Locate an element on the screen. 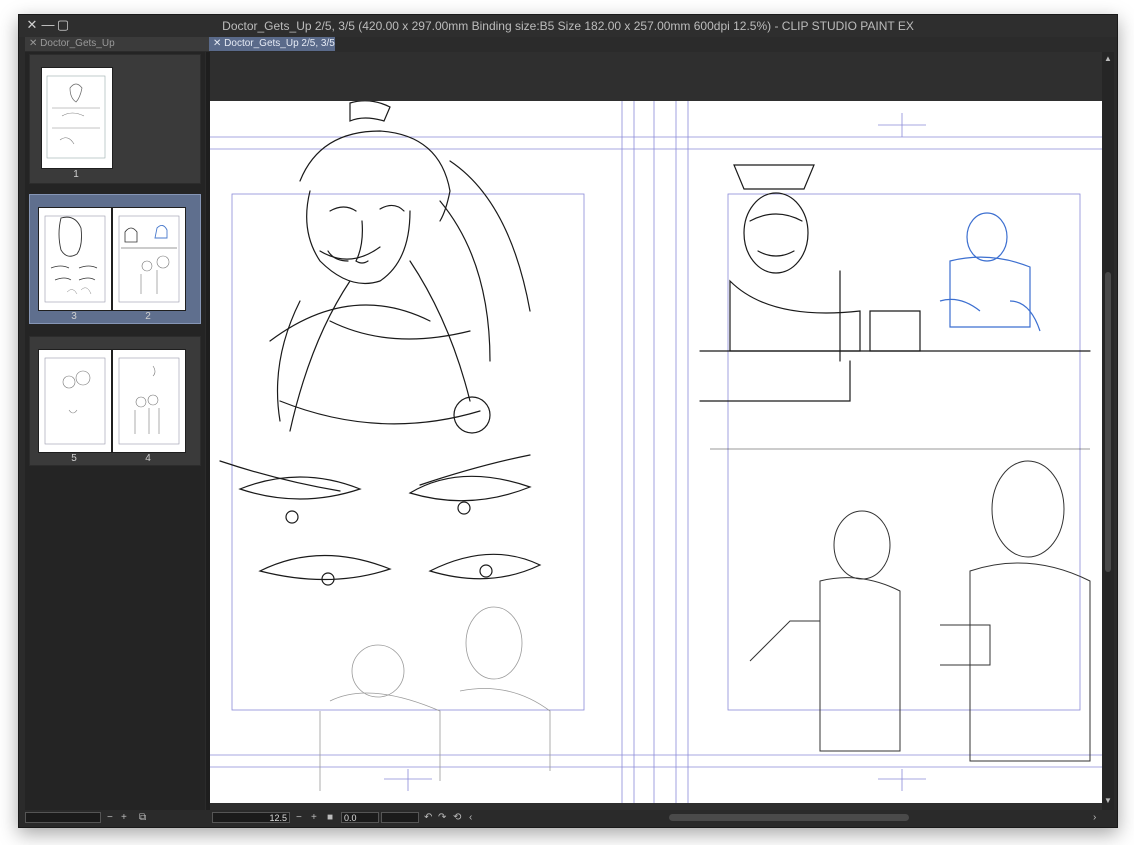 This screenshot has width=1134, height=845. rotation-slider is located at coordinates (400, 817).